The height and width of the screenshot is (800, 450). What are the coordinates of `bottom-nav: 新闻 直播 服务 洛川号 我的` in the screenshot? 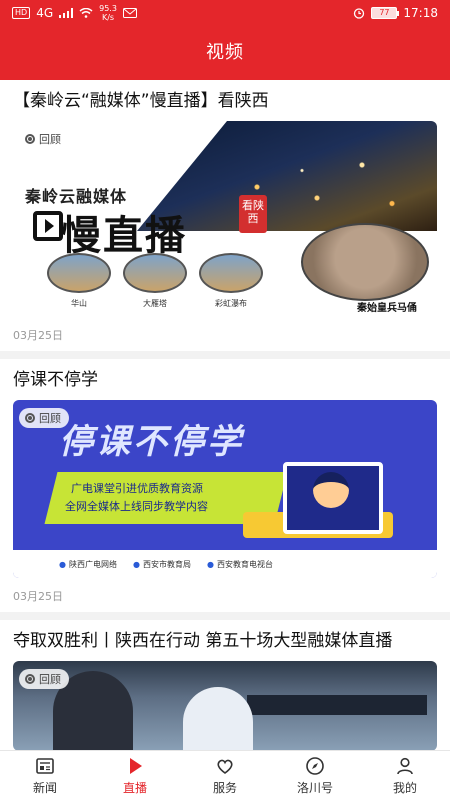 It's located at (225, 775).